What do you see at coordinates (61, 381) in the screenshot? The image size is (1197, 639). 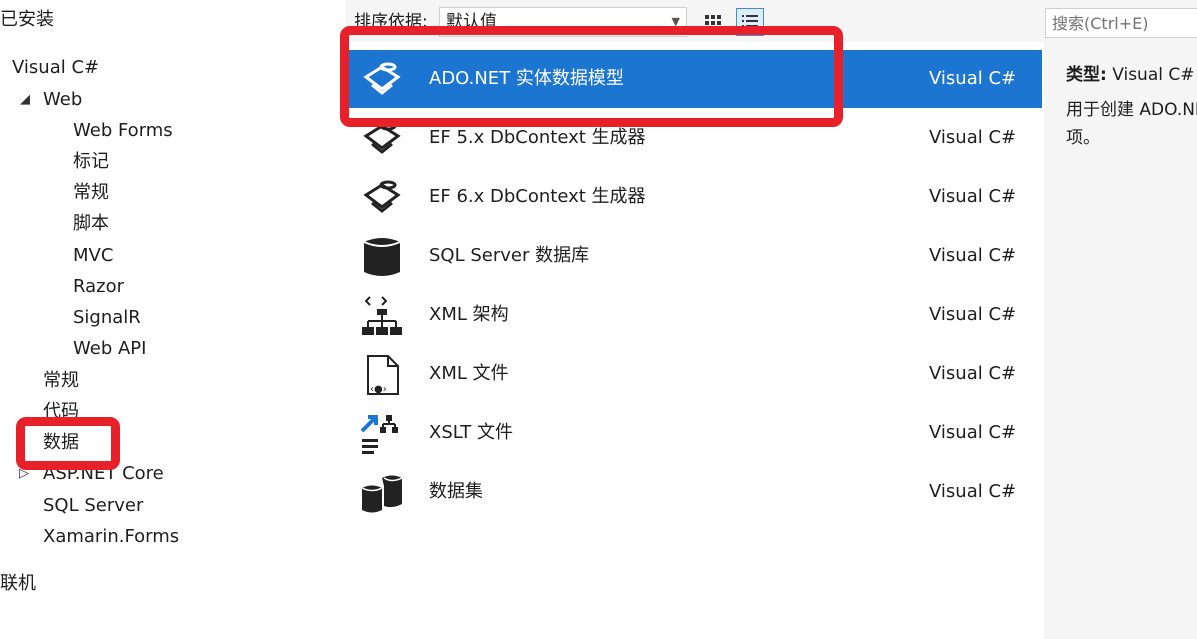 I see `tree-general: 常规` at bounding box center [61, 381].